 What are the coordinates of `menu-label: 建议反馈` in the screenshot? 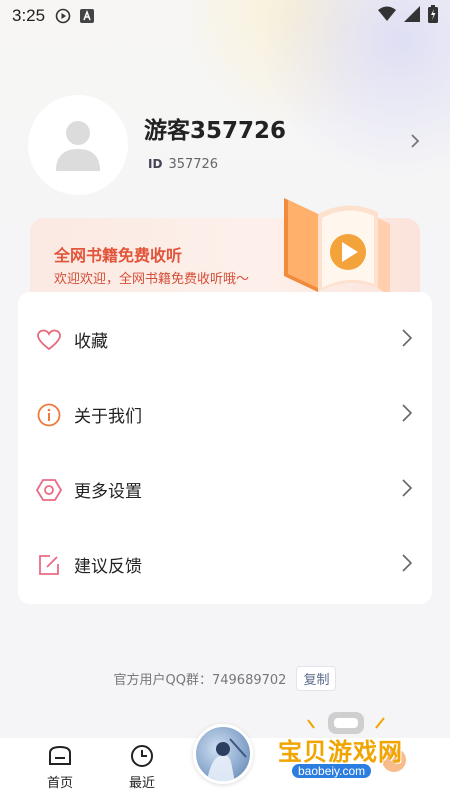 It's located at (108, 567).